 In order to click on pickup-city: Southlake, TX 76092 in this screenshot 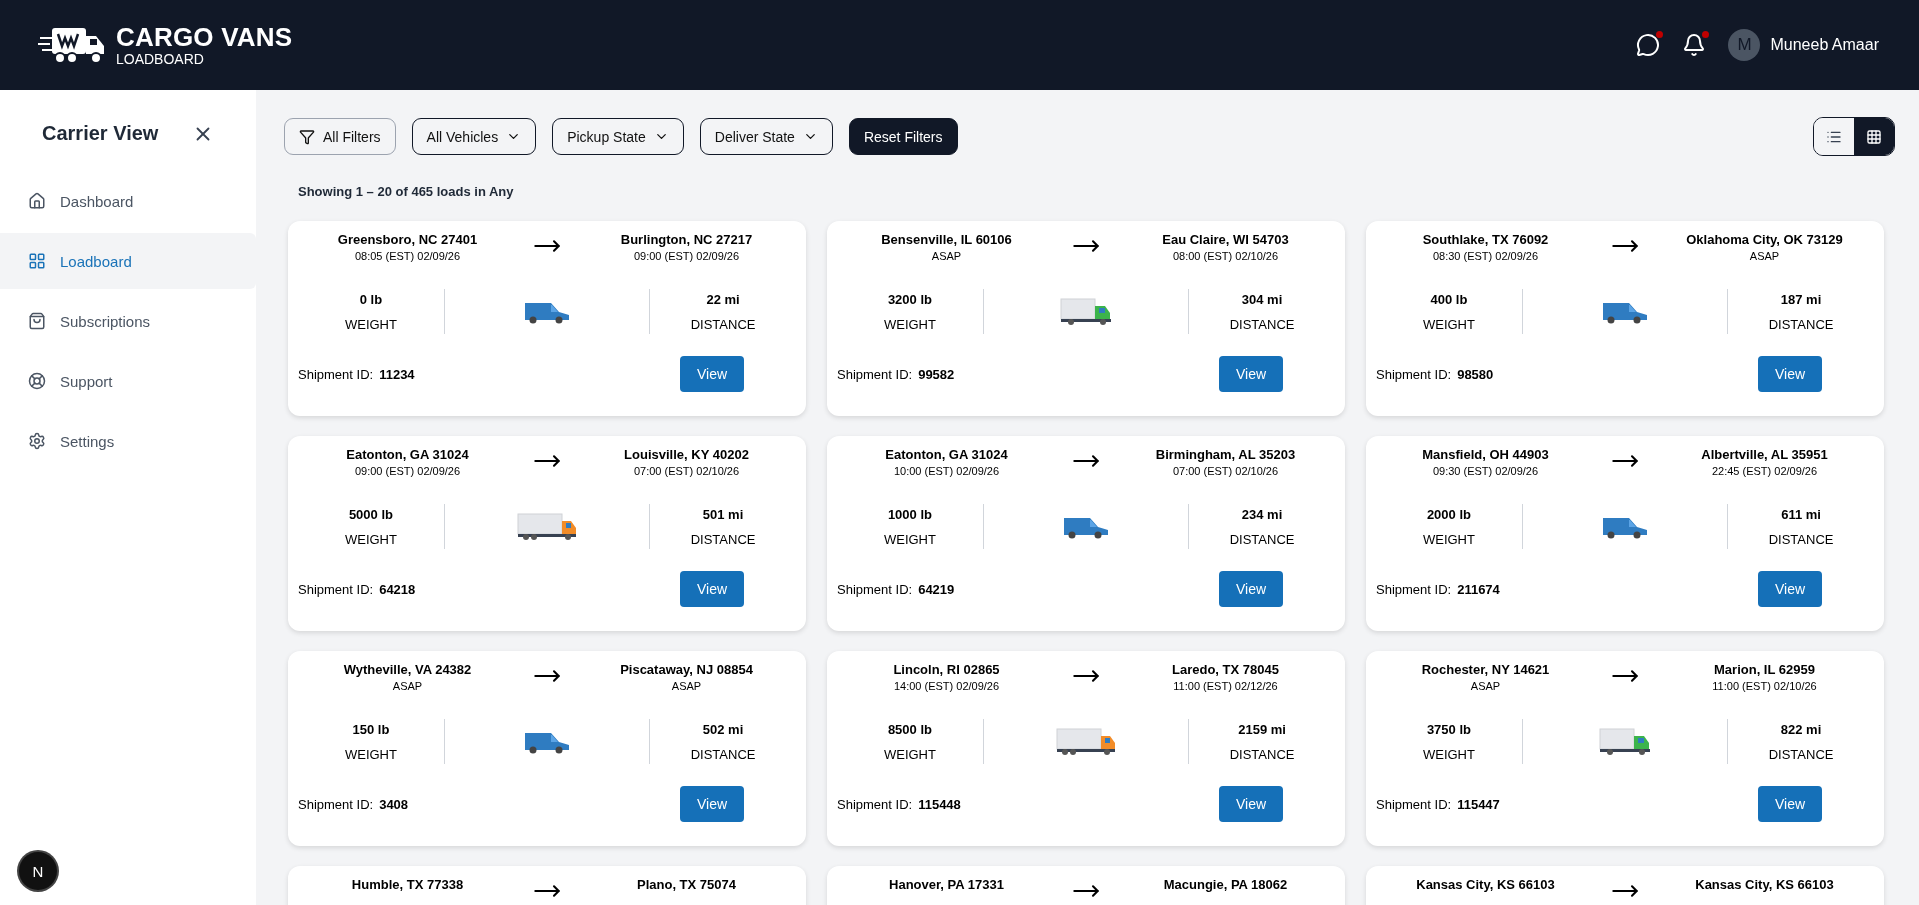, I will do `click(1485, 239)`.